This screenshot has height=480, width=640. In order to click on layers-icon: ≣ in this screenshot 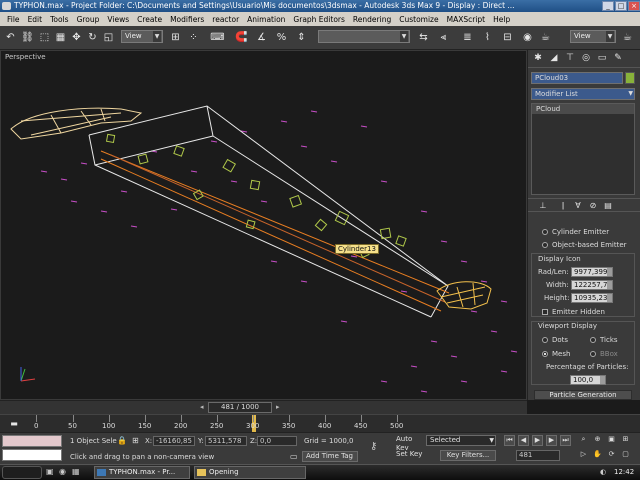, I will do `click(467, 37)`.